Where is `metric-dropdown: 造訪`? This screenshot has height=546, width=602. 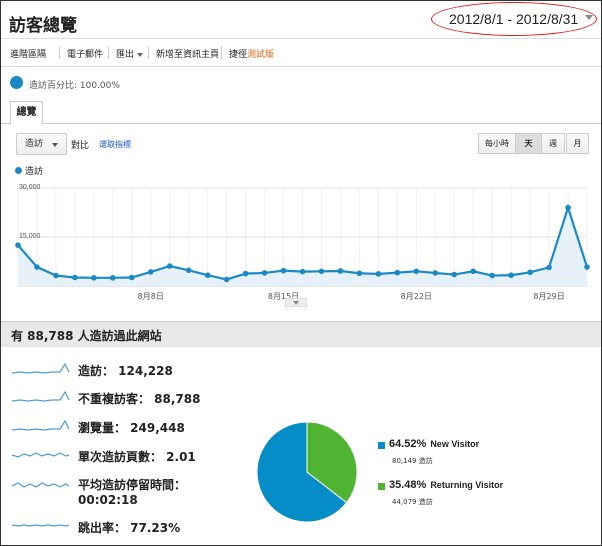
metric-dropdown: 造訪 is located at coordinates (41, 144).